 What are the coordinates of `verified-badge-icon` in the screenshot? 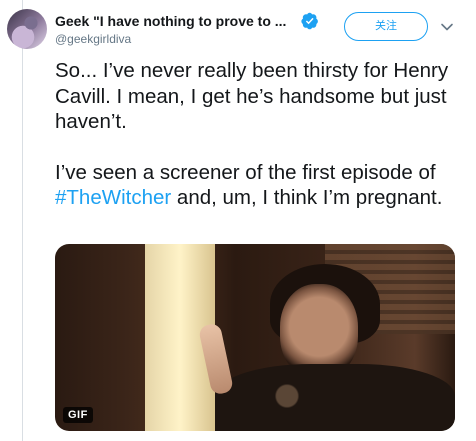 It's located at (309, 21).